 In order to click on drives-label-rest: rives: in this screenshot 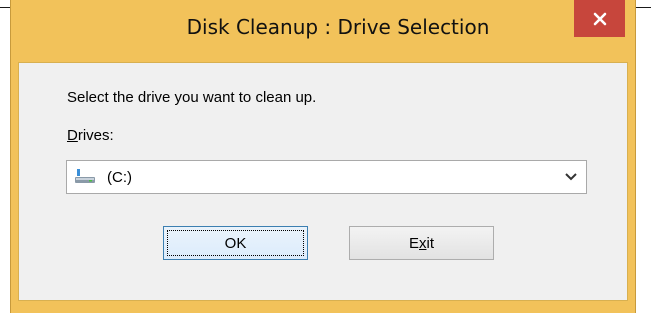, I will do `click(95, 135)`.